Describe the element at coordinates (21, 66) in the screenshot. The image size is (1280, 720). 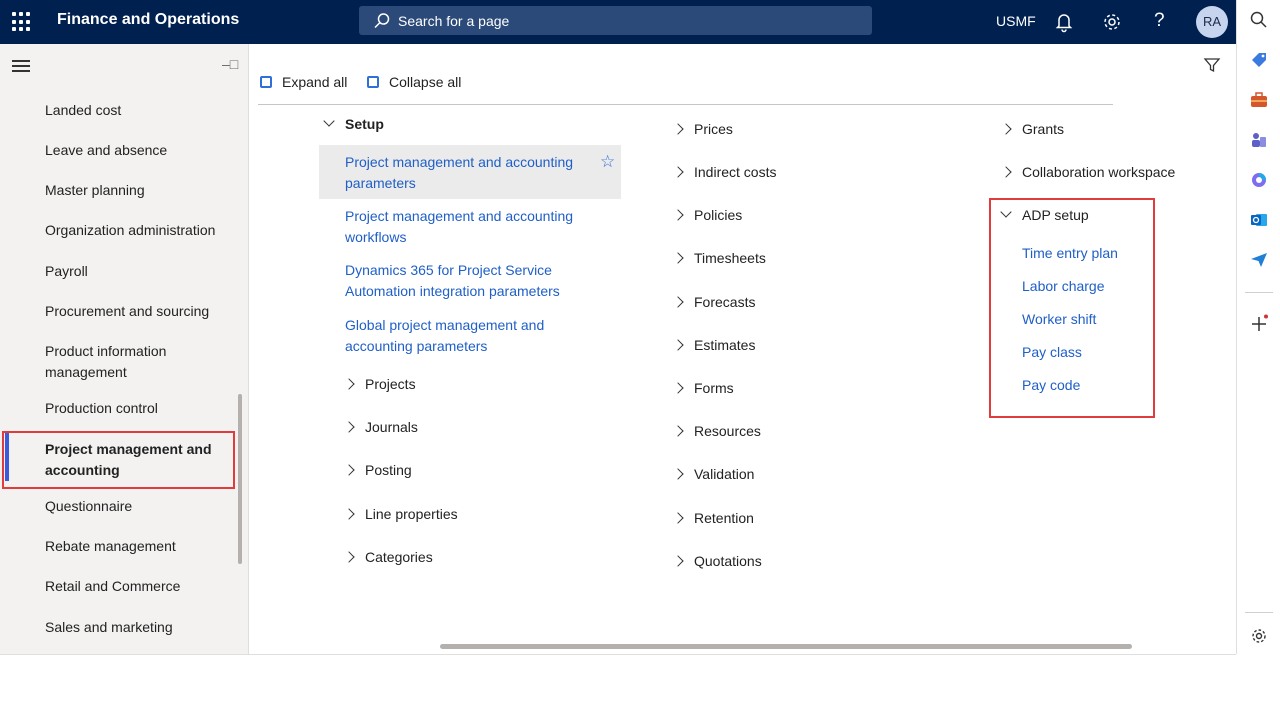
I see `hamburger-menu-icon` at that location.